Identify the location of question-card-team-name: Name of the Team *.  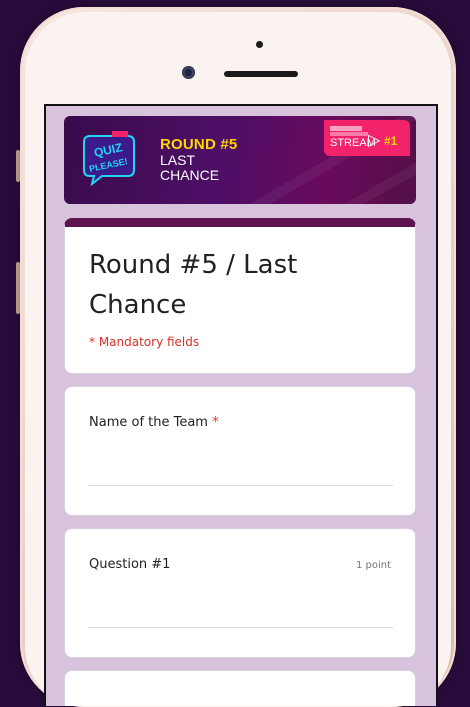
(240, 451).